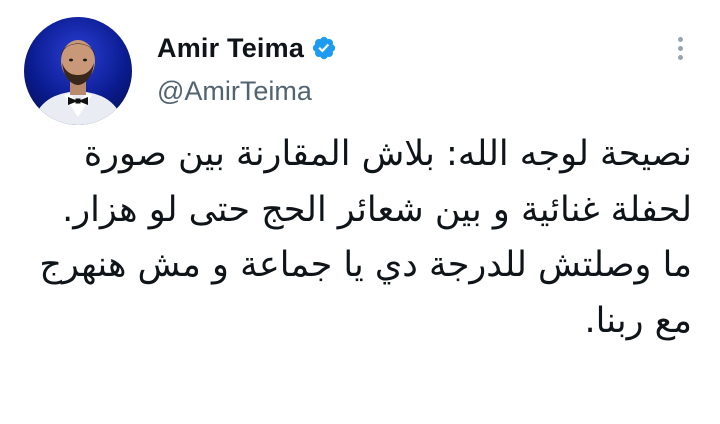 This screenshot has height=424, width=720. I want to click on author-avatar, so click(78, 71).